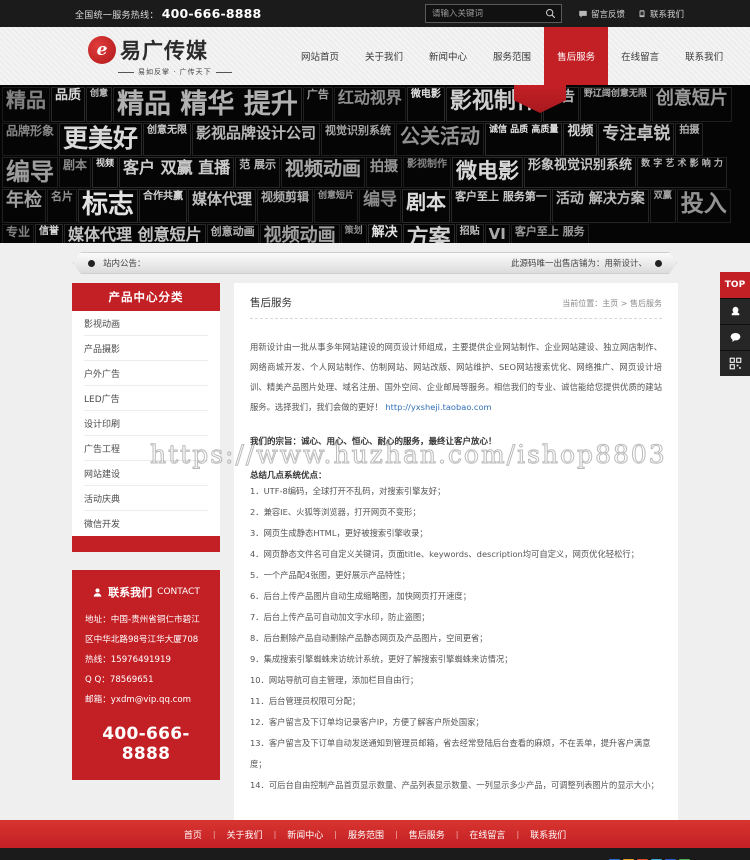 The width and height of the screenshot is (750, 860). What do you see at coordinates (26, 105) in the screenshot?
I see `banner-word: 精品` at bounding box center [26, 105].